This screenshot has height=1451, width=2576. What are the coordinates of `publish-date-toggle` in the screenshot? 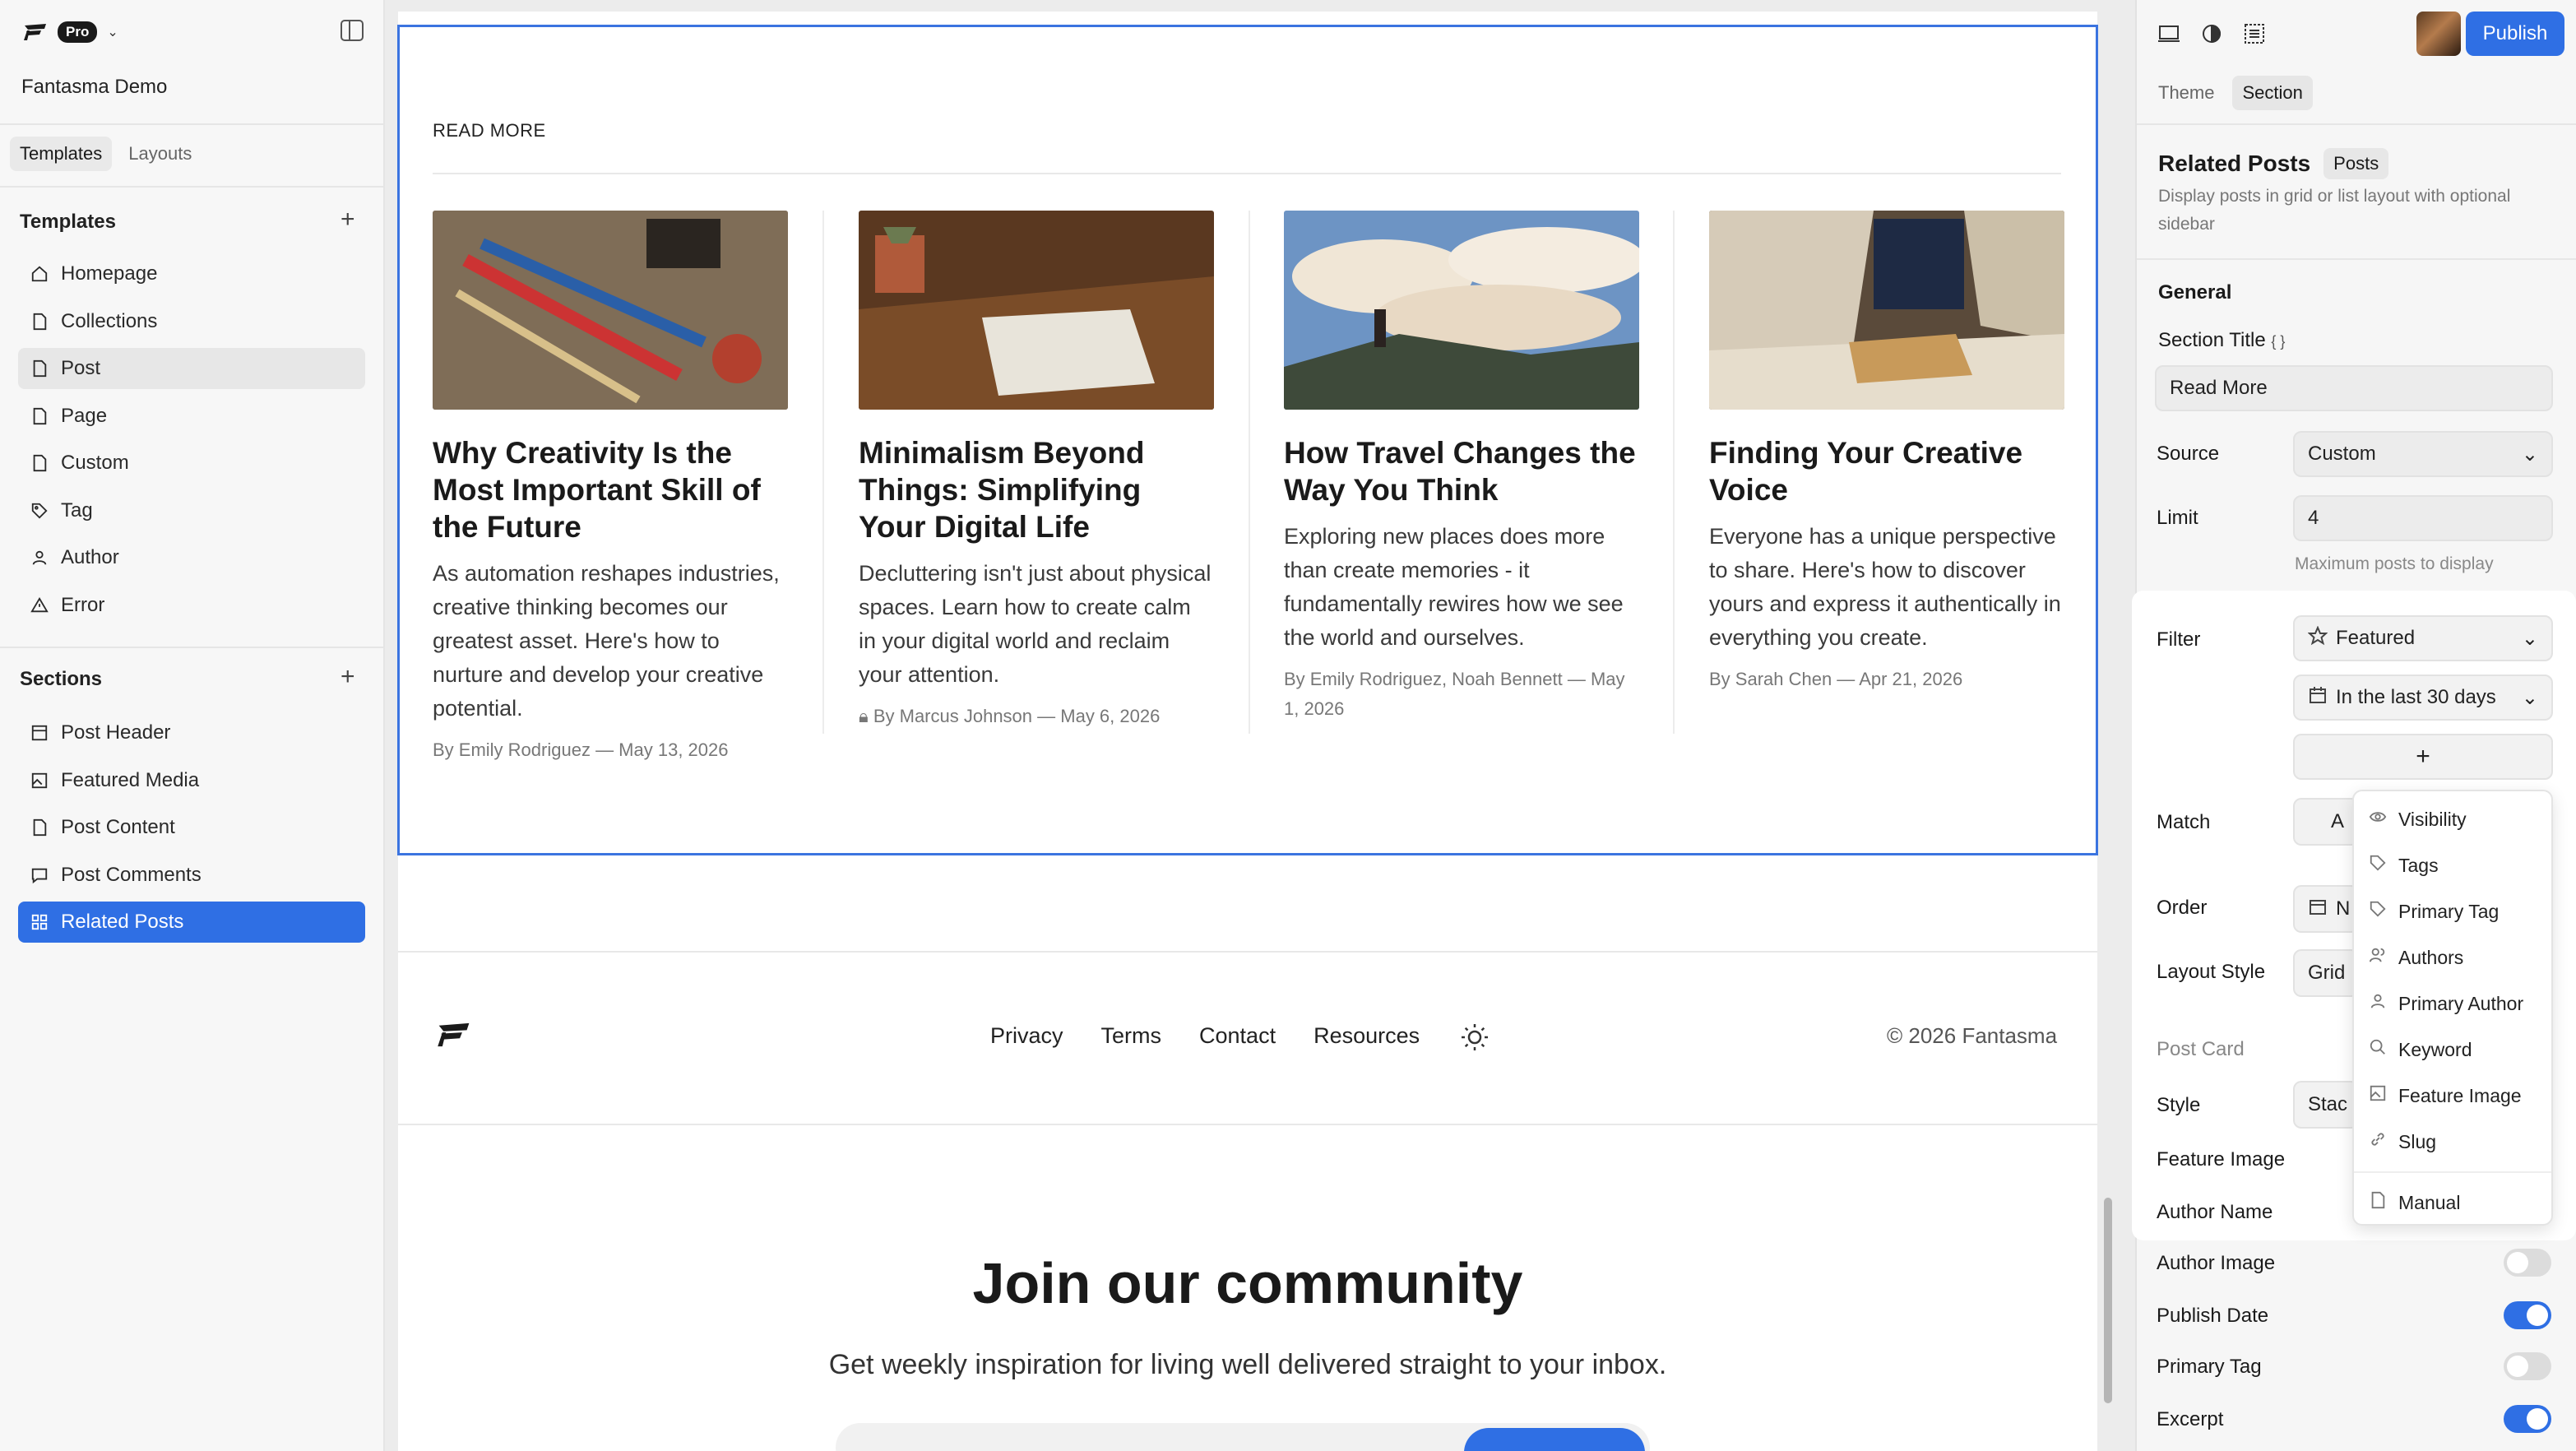 It's located at (2528, 1315).